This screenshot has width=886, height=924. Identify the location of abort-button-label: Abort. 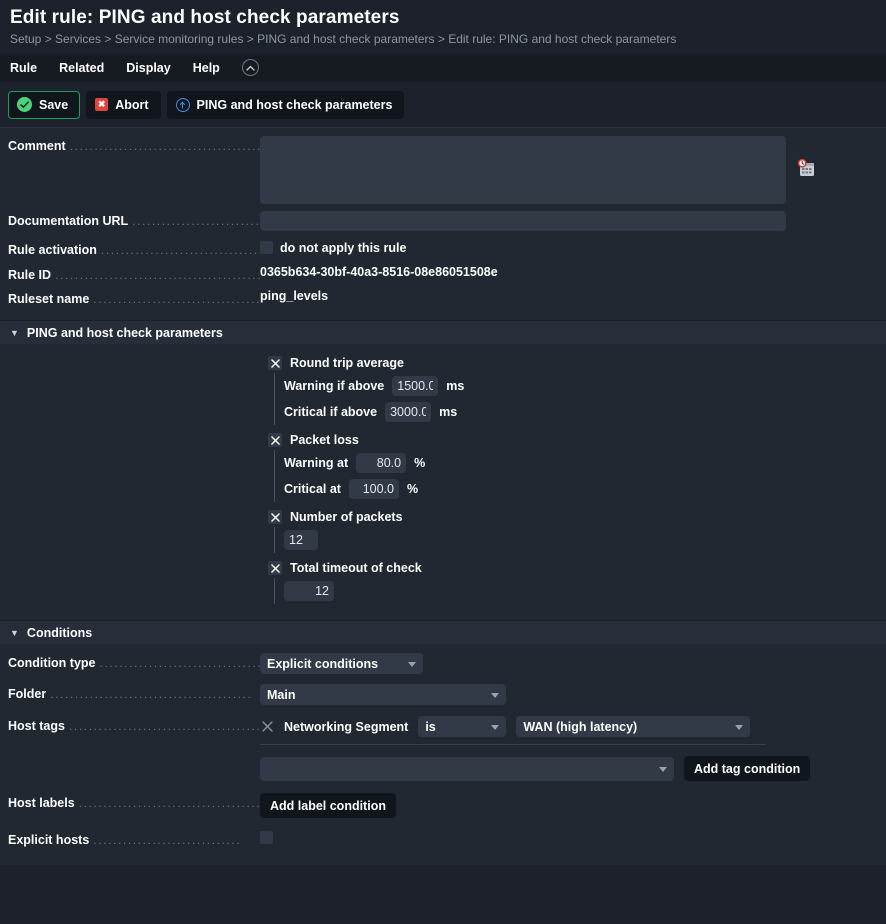
(132, 104).